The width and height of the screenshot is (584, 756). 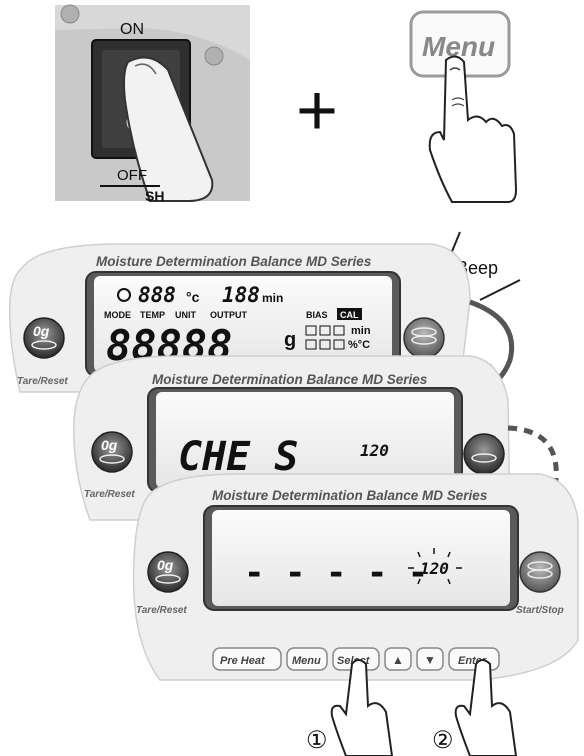 What do you see at coordinates (132, 29) in the screenshot?
I see `power-on-label: ON` at bounding box center [132, 29].